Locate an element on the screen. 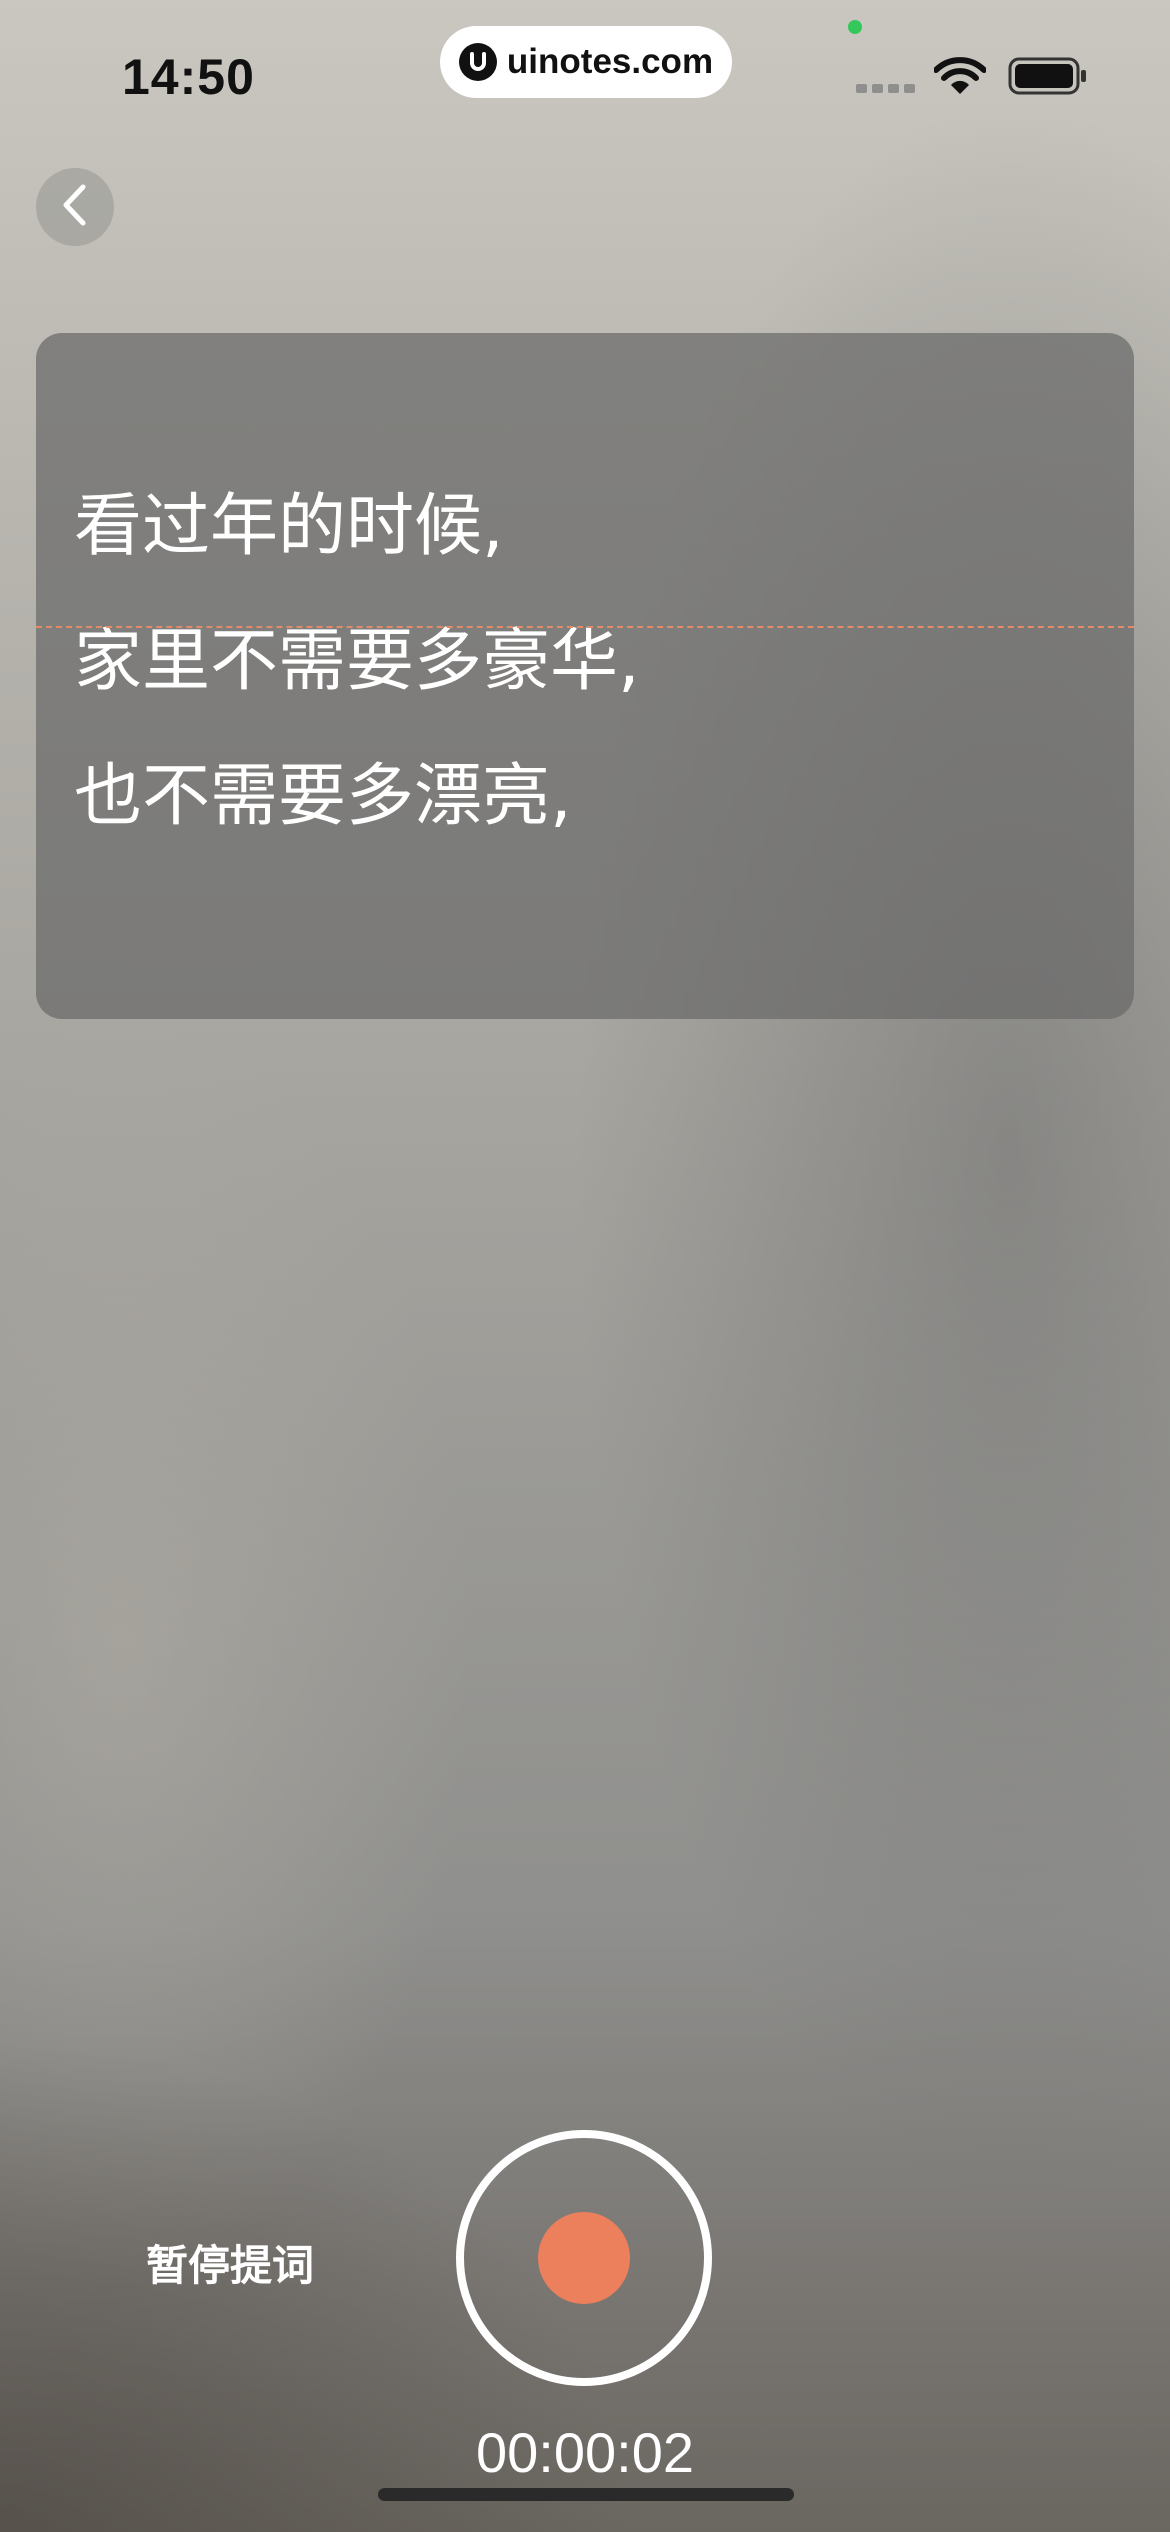 Image resolution: width=1170 pixels, height=2532 pixels. mic-indicator-dot is located at coordinates (855, 27).